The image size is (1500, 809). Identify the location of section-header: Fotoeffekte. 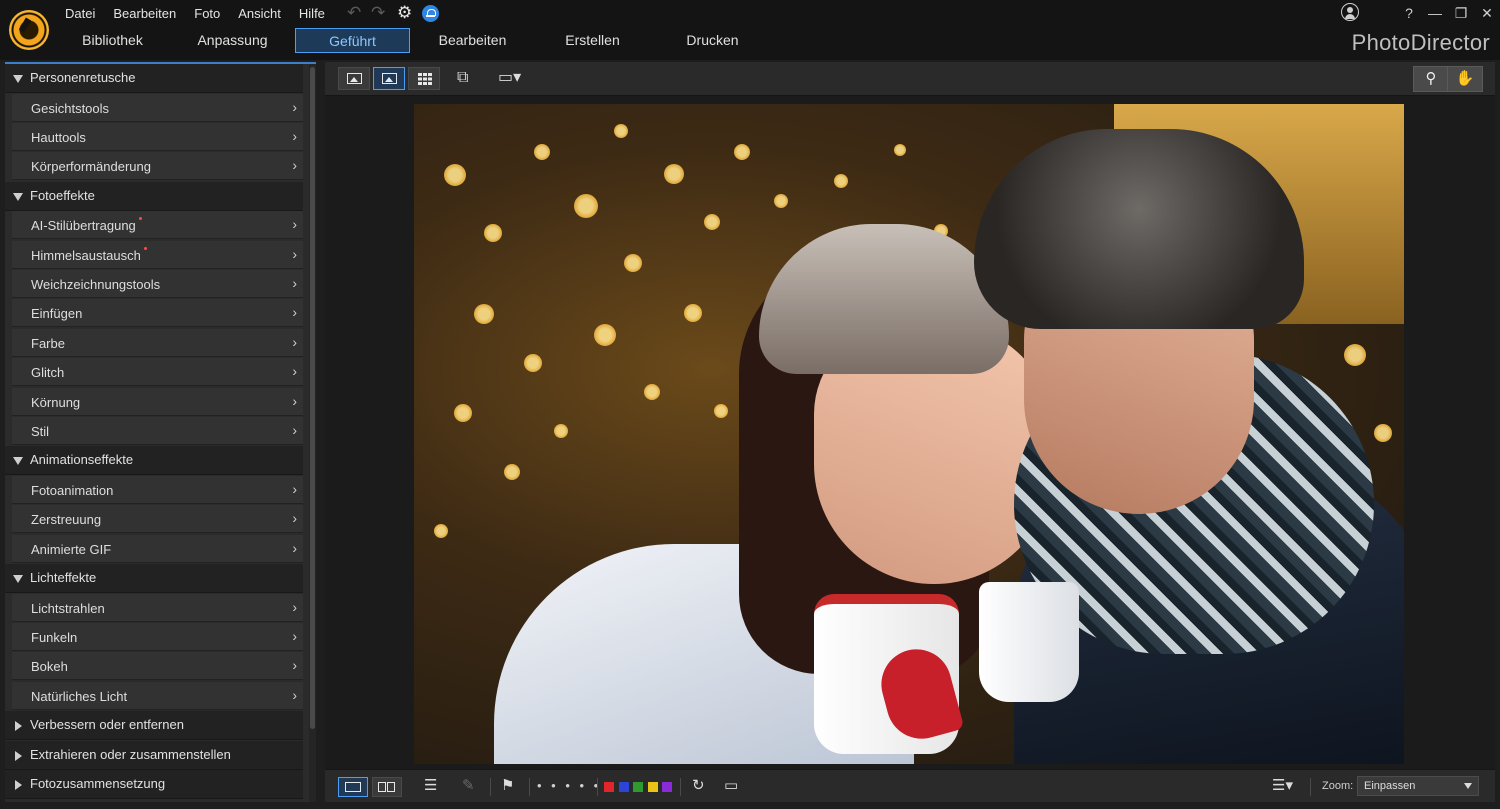
(154, 196).